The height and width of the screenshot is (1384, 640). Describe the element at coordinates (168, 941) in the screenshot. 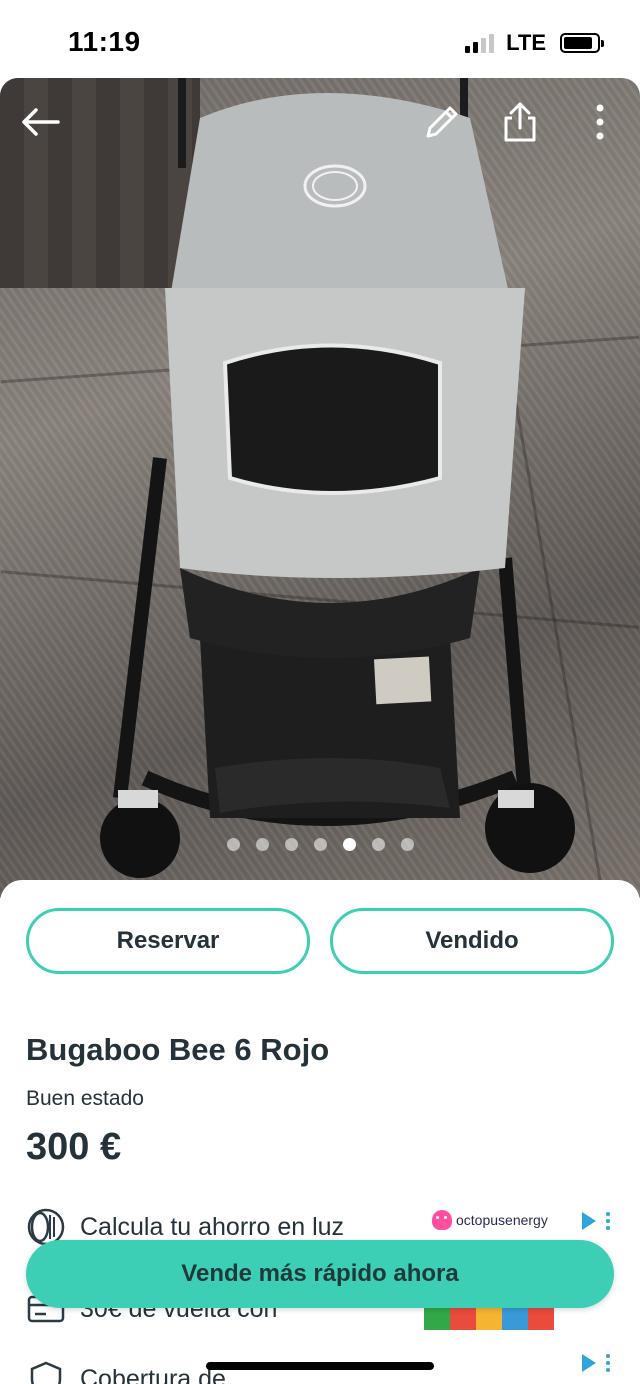

I see `reserve-button: Reservar` at that location.